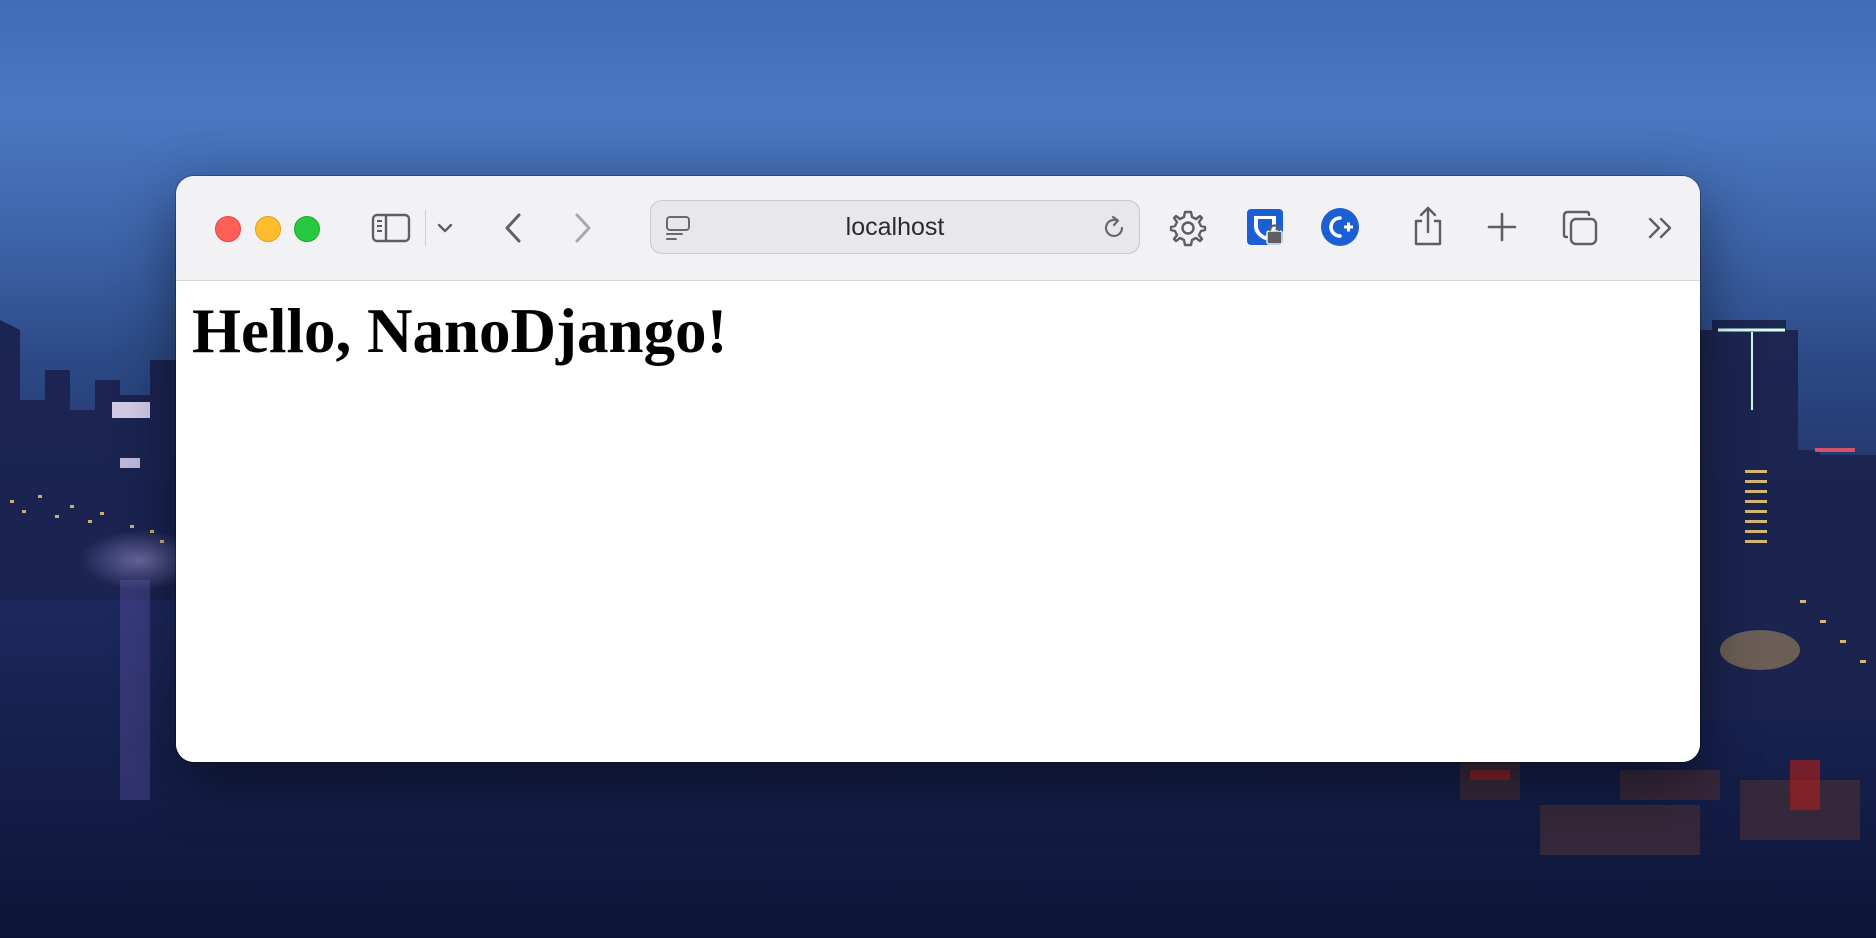 The image size is (1876, 938). What do you see at coordinates (1661, 228) in the screenshot?
I see `more-toolbar-items-icon` at bounding box center [1661, 228].